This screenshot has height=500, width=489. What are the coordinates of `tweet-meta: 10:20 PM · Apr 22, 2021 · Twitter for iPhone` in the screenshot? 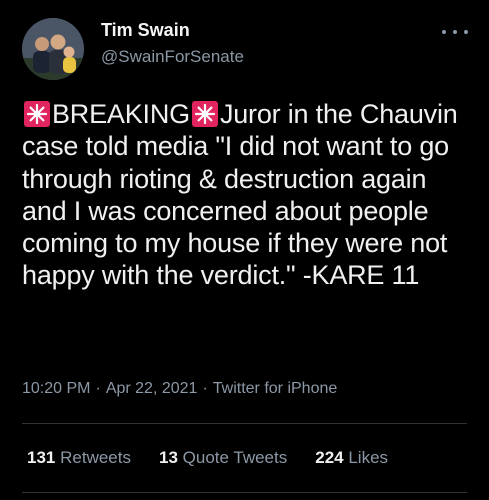 It's located at (179, 389).